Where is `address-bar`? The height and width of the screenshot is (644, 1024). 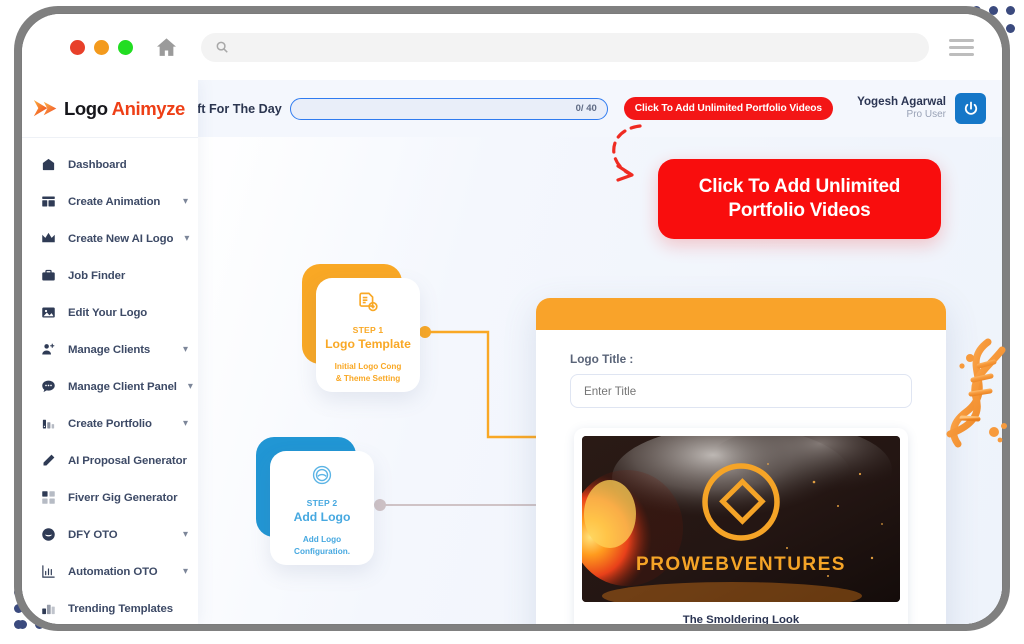
address-bar is located at coordinates (565, 47).